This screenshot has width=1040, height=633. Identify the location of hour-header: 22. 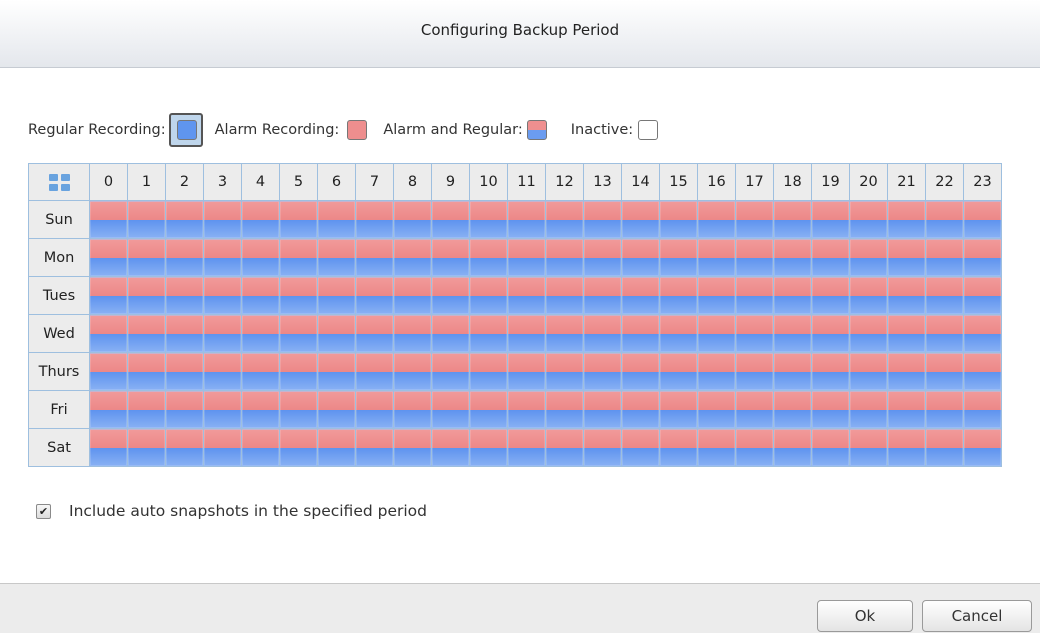
(944, 182).